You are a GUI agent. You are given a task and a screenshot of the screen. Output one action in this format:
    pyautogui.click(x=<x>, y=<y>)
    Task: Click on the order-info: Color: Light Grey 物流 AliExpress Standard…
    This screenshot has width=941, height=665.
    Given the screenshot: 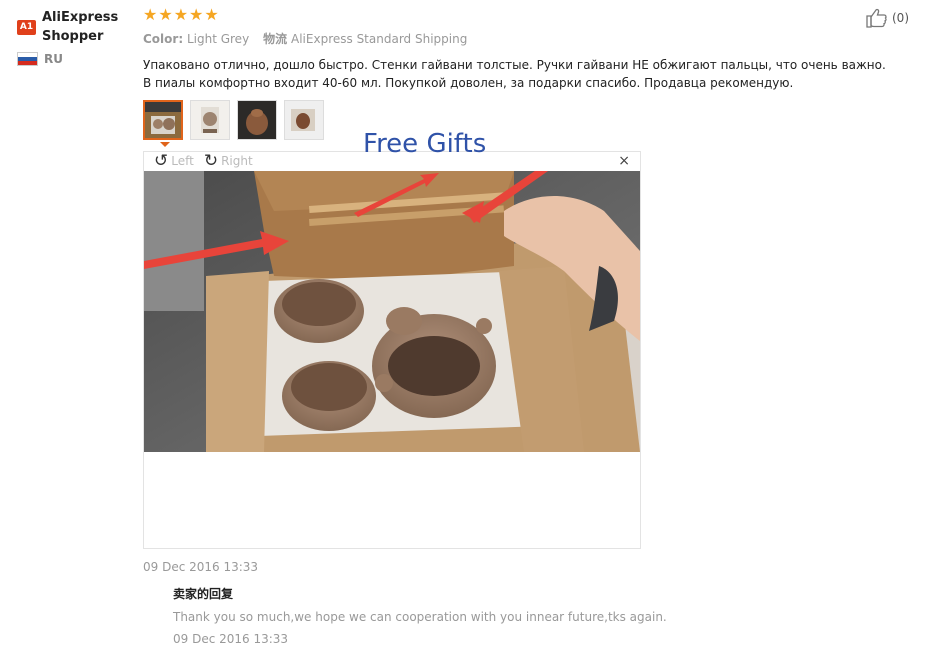 What is the action you would take?
    pyautogui.click(x=523, y=38)
    